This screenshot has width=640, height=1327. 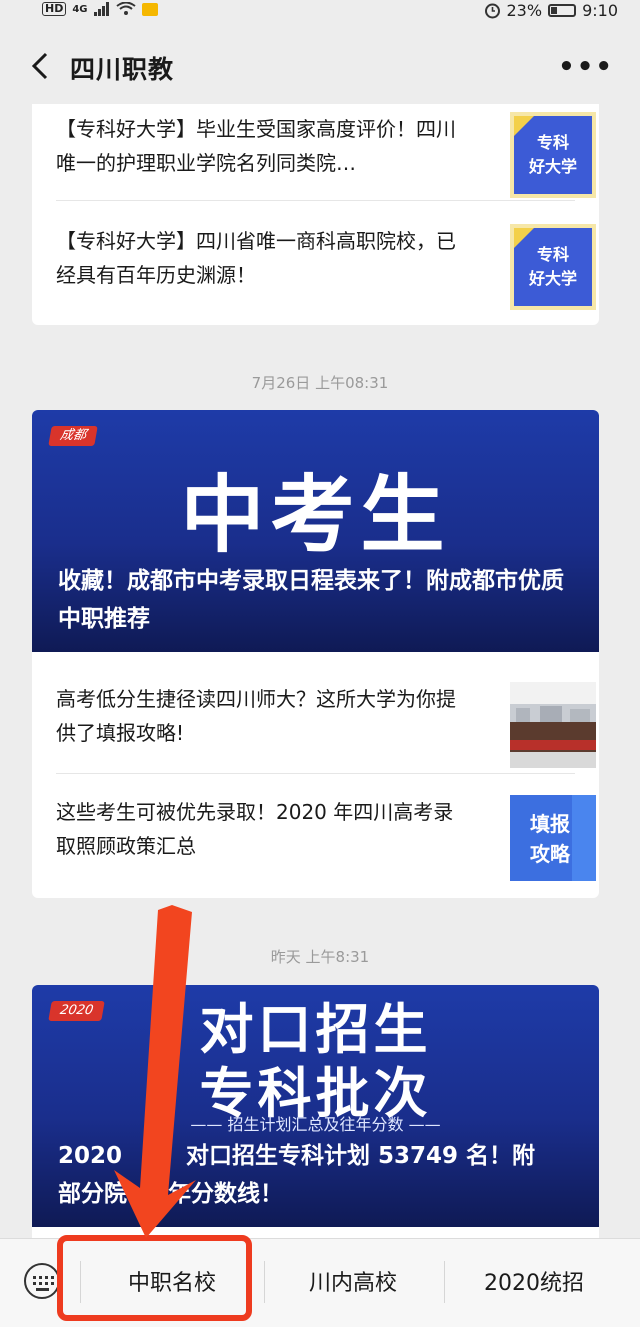 What do you see at coordinates (73, 436) in the screenshot?
I see `hero-tag: 成都` at bounding box center [73, 436].